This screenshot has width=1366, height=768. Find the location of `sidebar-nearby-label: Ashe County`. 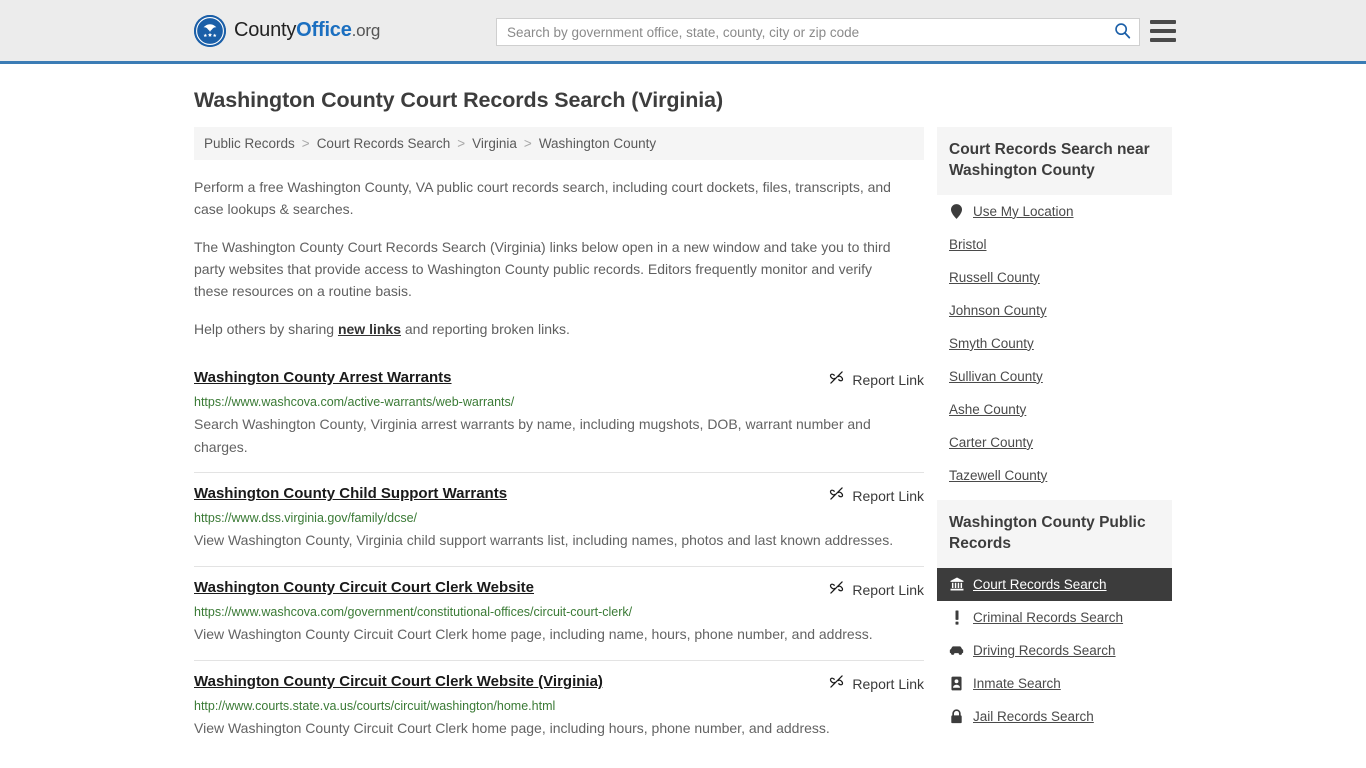

sidebar-nearby-label: Ashe County is located at coordinates (987, 409).